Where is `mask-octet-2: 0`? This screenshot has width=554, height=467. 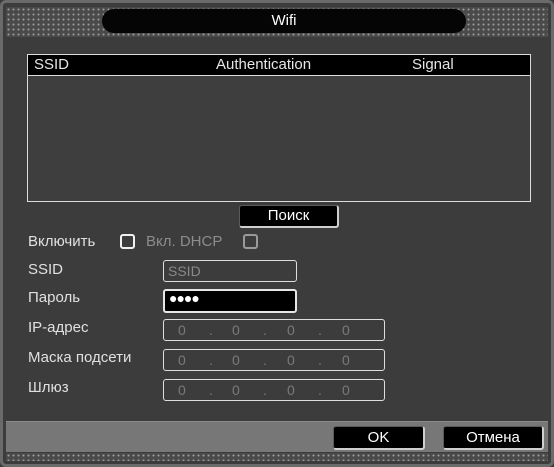 mask-octet-2: 0 is located at coordinates (236, 360).